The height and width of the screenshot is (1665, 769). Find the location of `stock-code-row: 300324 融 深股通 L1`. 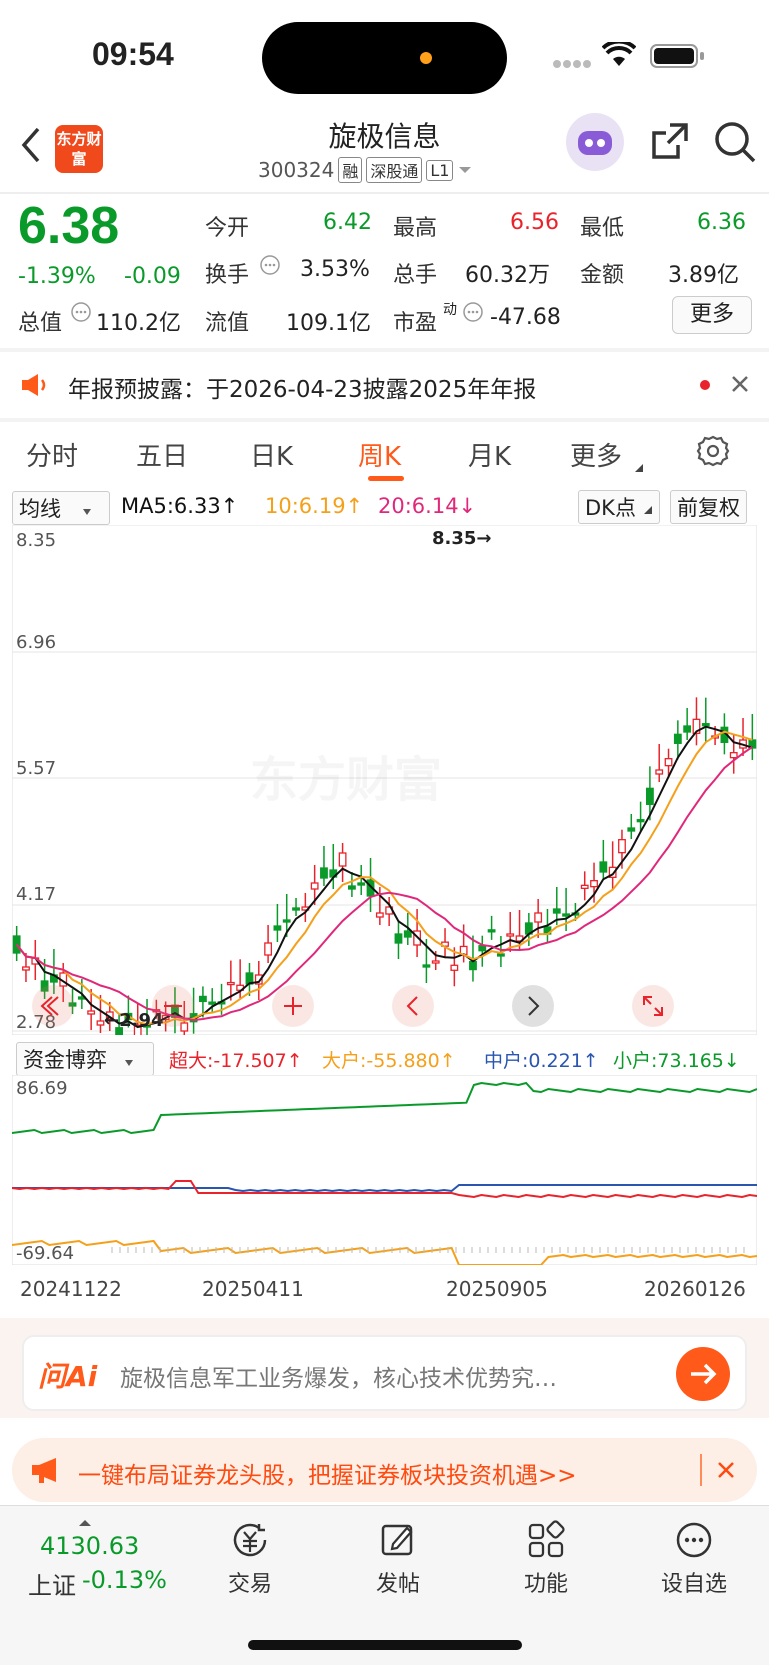

stock-code-row: 300324 融 深股通 L1 is located at coordinates (365, 170).